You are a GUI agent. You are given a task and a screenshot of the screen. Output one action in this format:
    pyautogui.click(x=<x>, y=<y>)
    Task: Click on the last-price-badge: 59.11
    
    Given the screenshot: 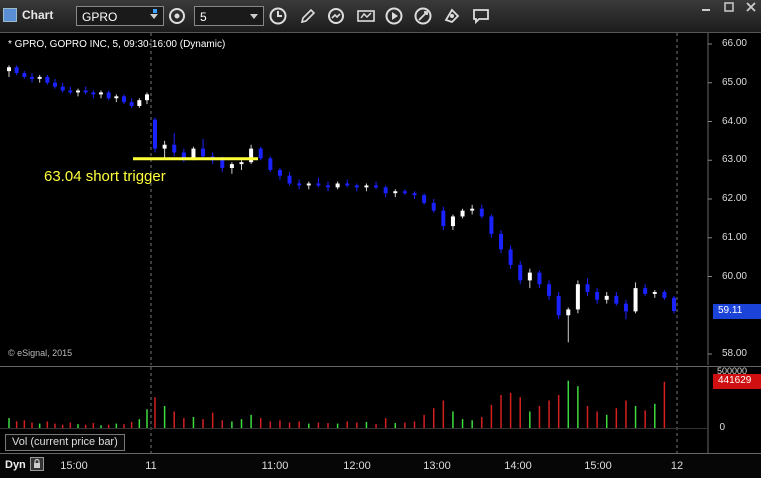 What is the action you would take?
    pyautogui.click(x=737, y=311)
    